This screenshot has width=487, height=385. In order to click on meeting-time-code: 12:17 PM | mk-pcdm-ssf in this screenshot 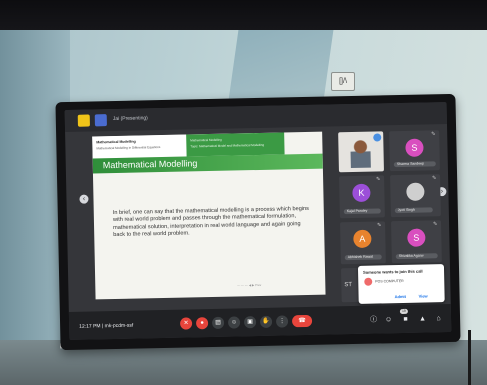, I will do `click(106, 326)`.